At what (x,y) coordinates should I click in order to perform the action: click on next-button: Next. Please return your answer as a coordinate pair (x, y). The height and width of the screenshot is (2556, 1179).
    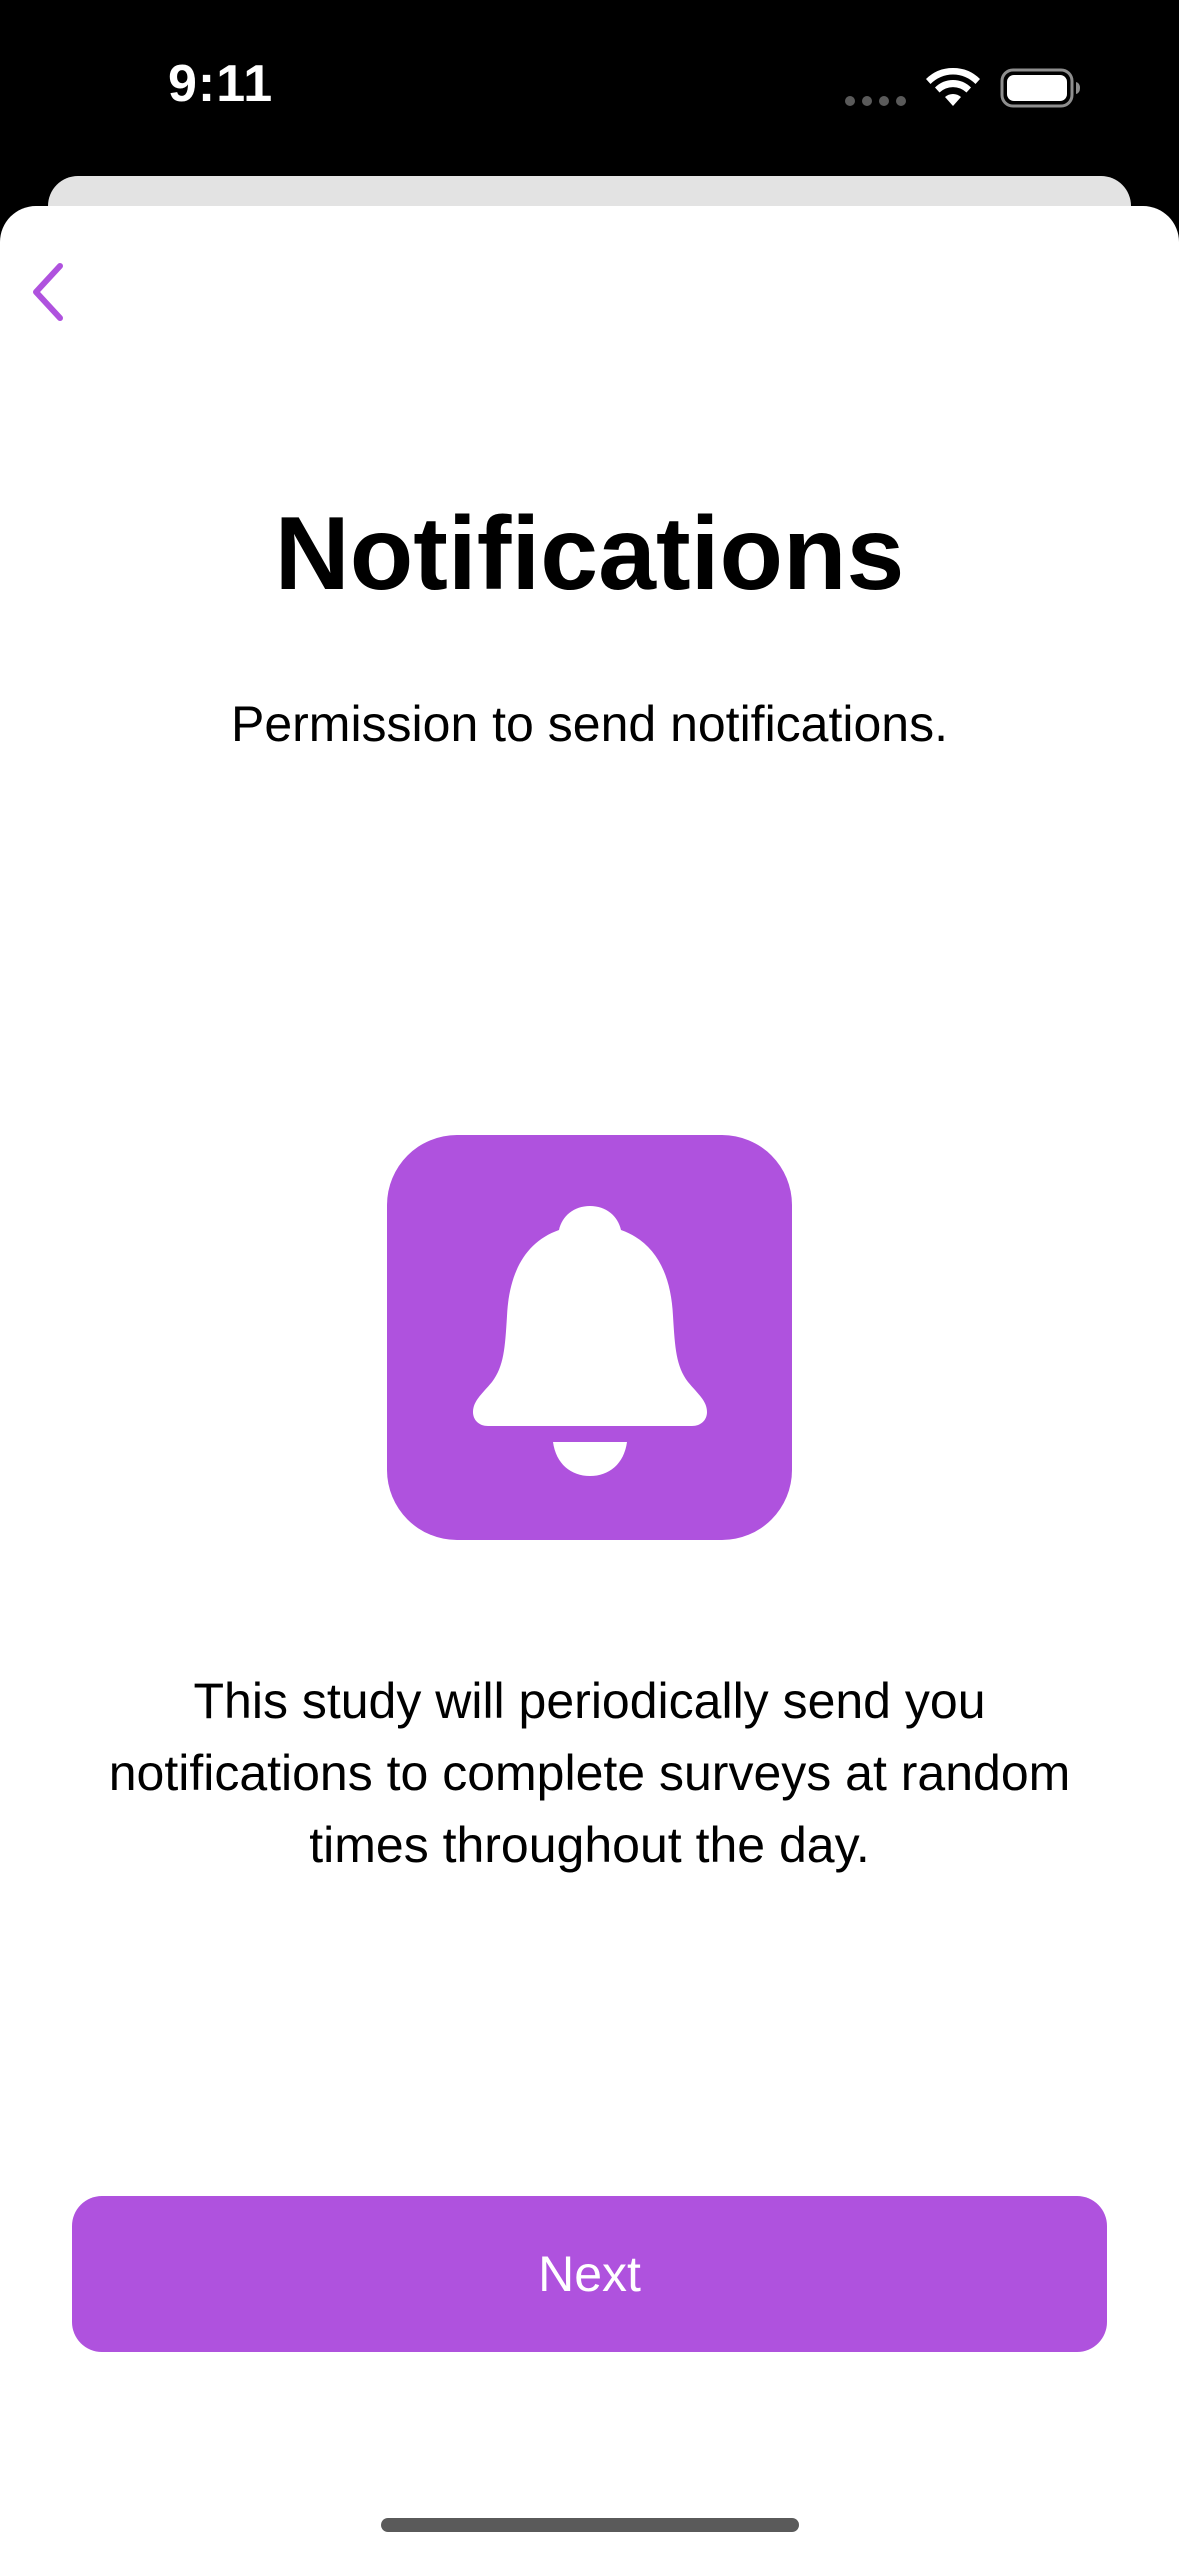
    Looking at the image, I should click on (589, 2274).